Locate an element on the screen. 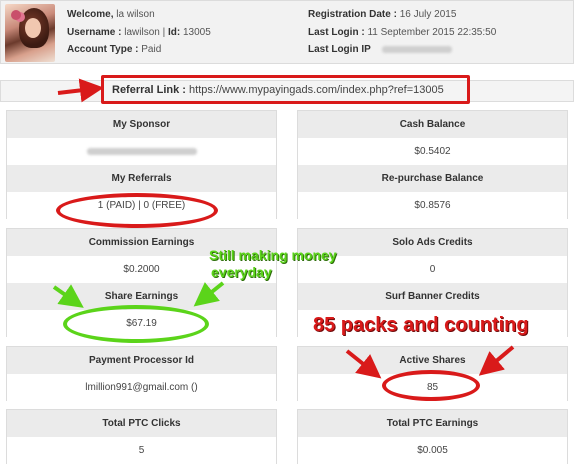 The image size is (574, 466). id-label: Id: is located at coordinates (174, 32).